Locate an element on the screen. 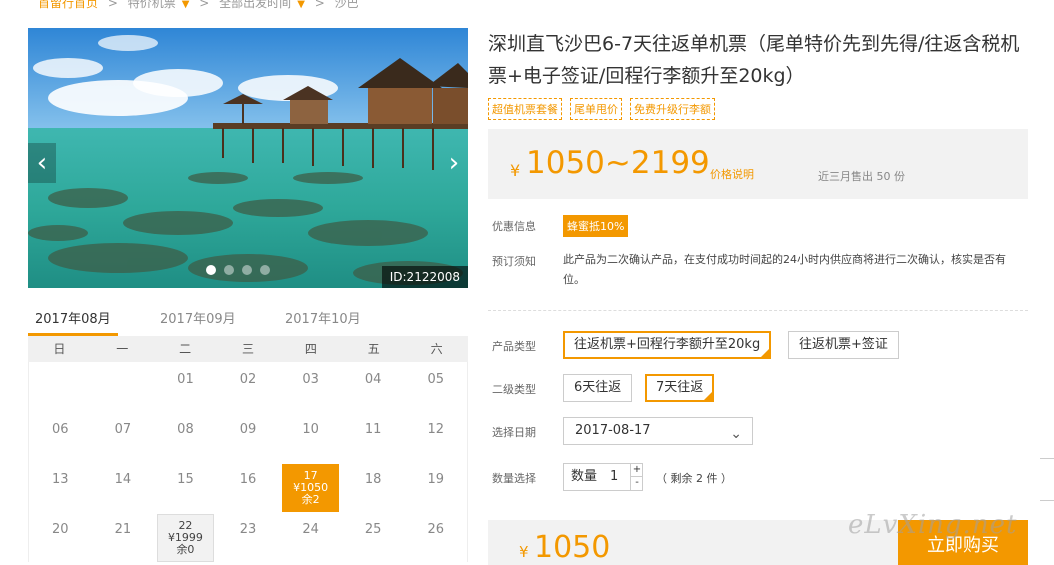 This screenshot has width=1054, height=565. weekday-label: 日 is located at coordinates (59, 349).